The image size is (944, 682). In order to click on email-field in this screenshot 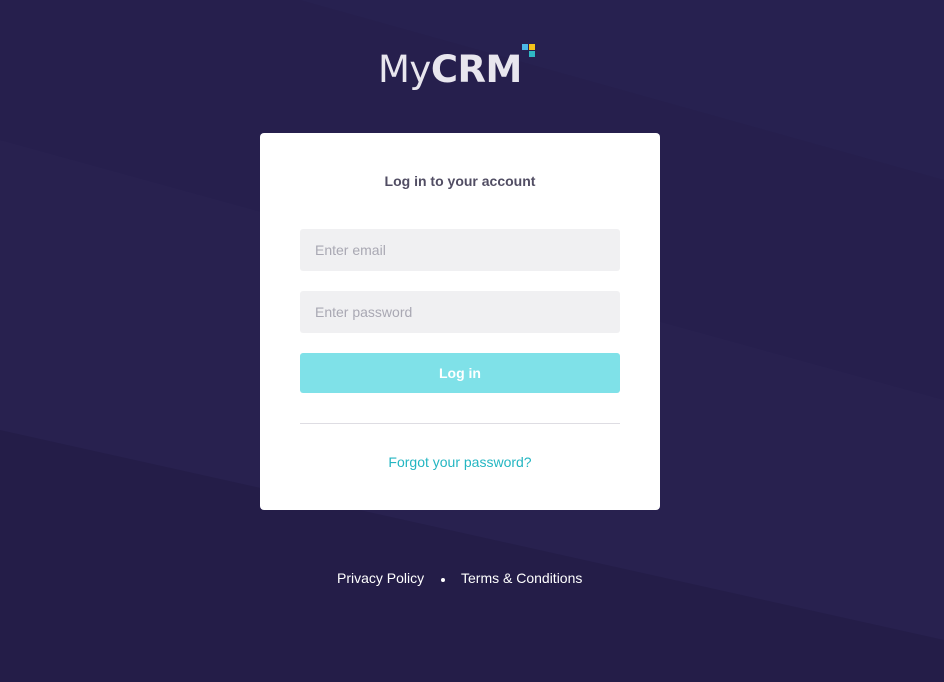, I will do `click(460, 250)`.